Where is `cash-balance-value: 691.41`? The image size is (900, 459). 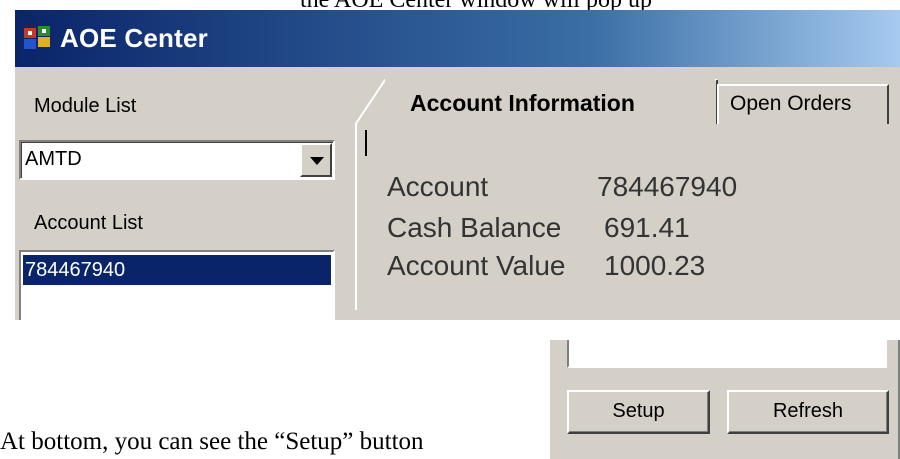 cash-balance-value: 691.41 is located at coordinates (647, 227).